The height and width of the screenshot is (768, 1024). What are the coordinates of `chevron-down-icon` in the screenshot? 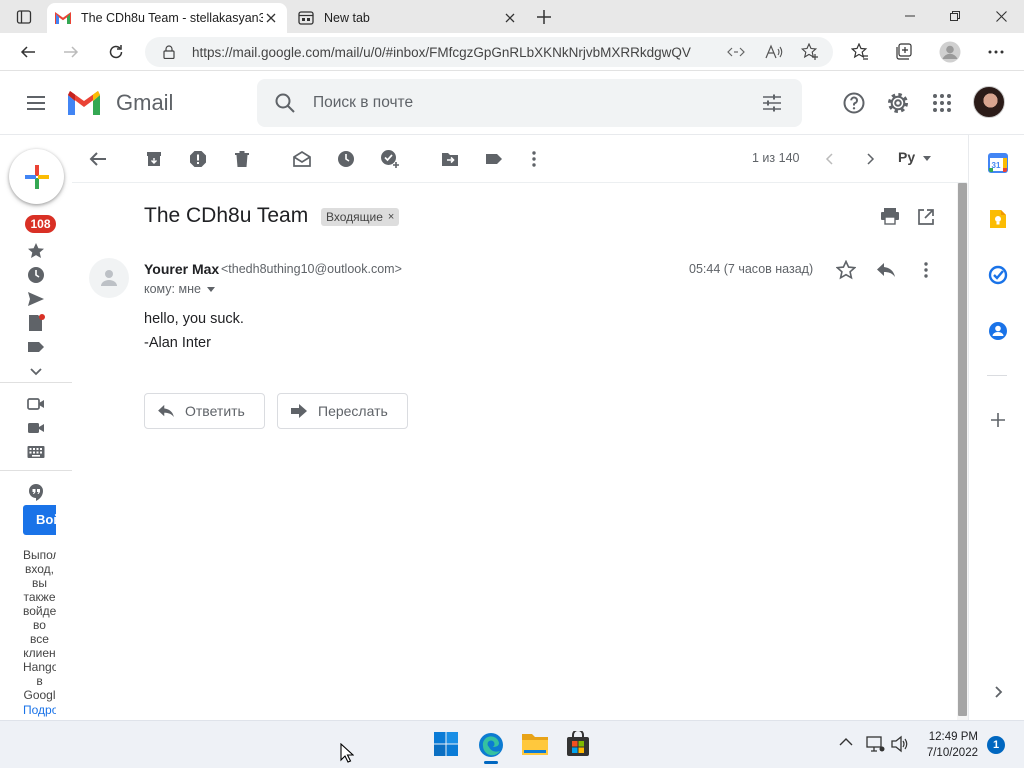 It's located at (36, 371).